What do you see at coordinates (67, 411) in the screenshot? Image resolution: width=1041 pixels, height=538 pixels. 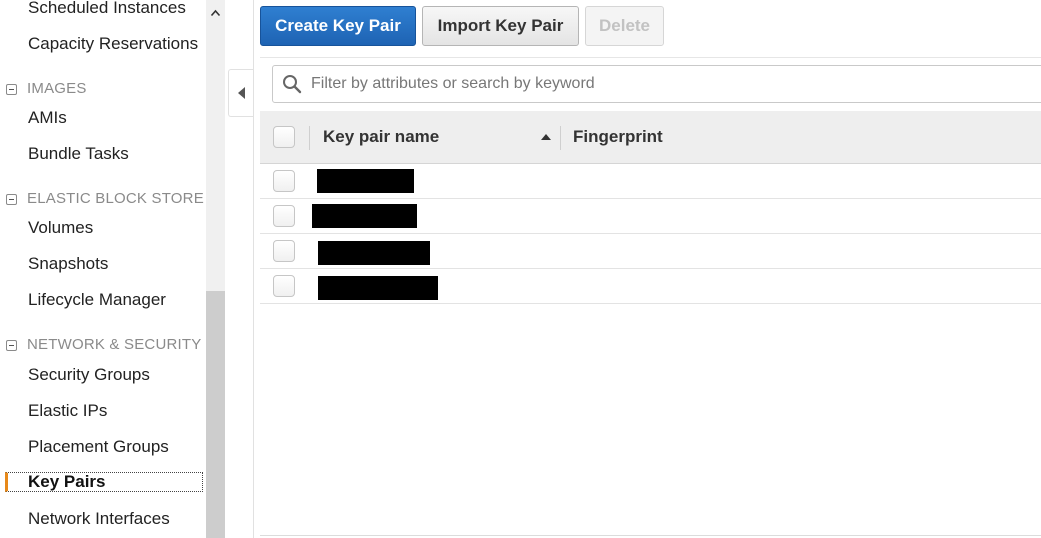 I see `sidebar-item-elastic-ips: Elastic IPs` at bounding box center [67, 411].